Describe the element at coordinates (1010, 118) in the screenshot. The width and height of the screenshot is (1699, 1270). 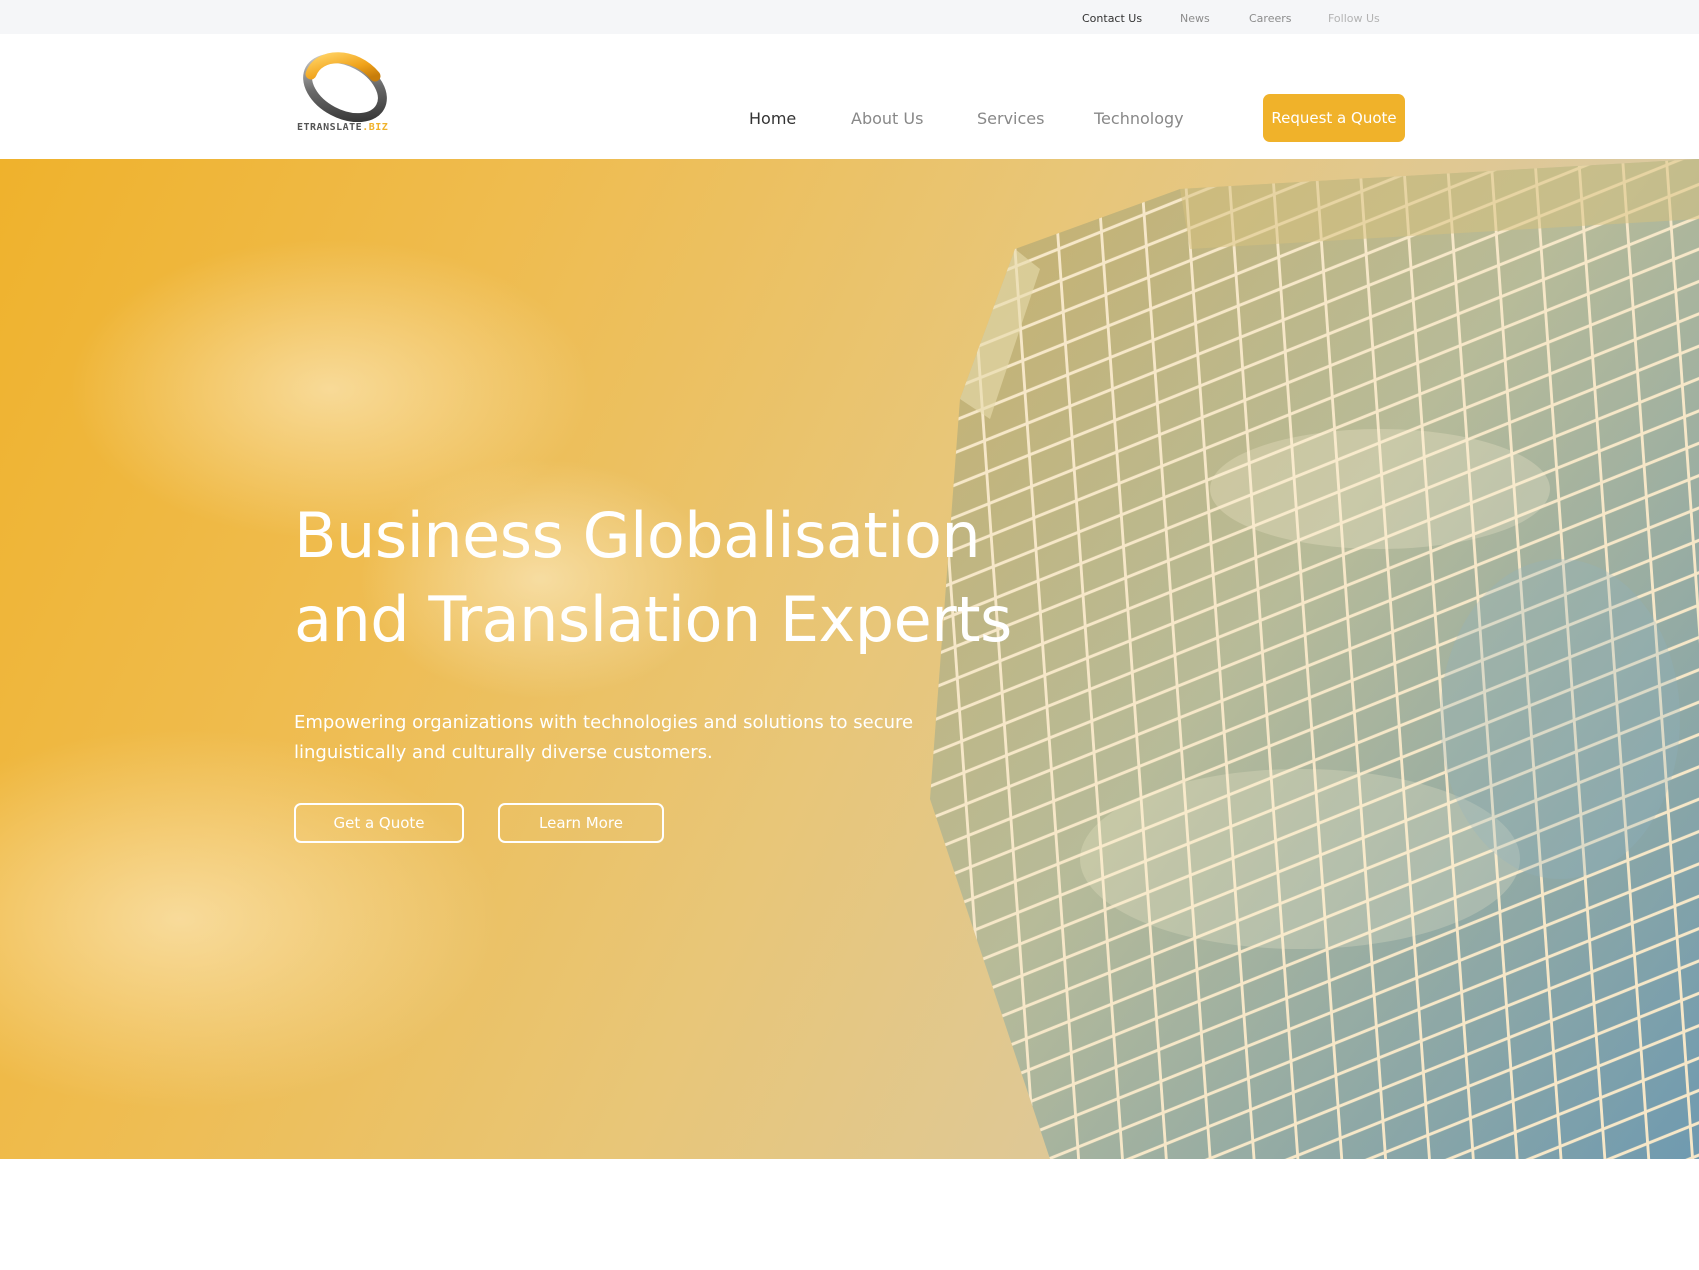
I see `nav-services: Services` at that location.